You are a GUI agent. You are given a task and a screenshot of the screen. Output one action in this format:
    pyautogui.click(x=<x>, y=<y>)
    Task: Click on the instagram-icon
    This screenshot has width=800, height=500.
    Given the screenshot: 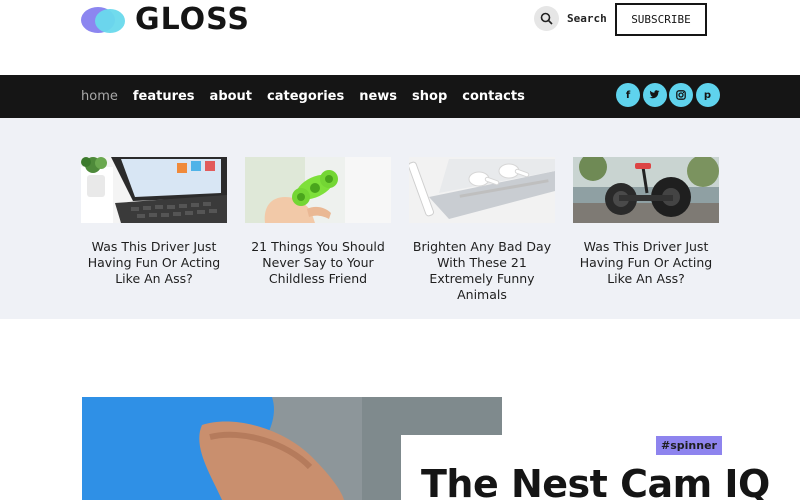 What is the action you would take?
    pyautogui.click(x=681, y=95)
    